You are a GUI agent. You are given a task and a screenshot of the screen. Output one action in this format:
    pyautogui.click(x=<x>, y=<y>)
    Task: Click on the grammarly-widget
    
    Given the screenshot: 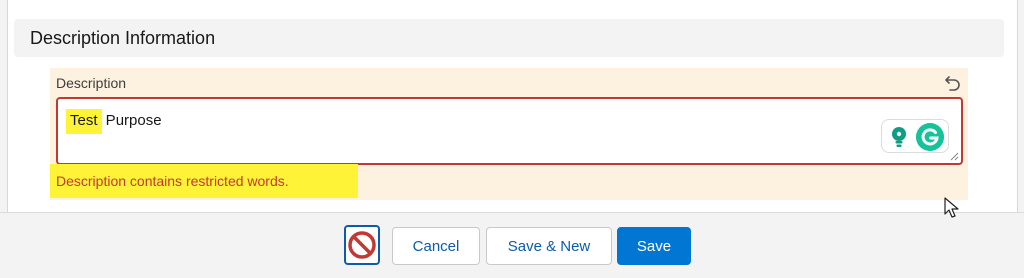 What is the action you would take?
    pyautogui.click(x=915, y=136)
    